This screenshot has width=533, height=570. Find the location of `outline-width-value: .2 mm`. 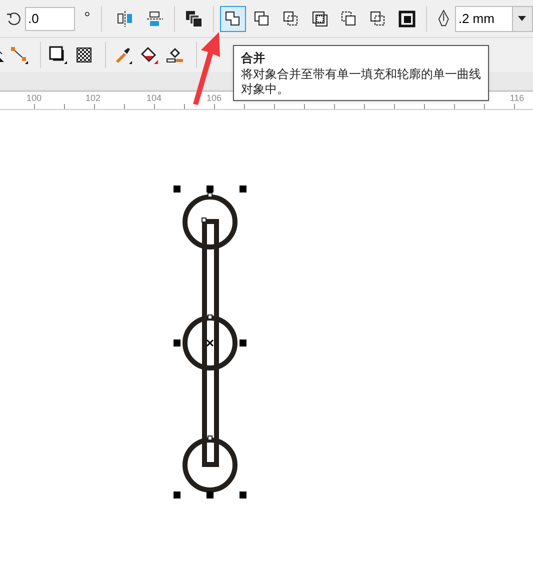

outline-width-value: .2 mm is located at coordinates (476, 19).